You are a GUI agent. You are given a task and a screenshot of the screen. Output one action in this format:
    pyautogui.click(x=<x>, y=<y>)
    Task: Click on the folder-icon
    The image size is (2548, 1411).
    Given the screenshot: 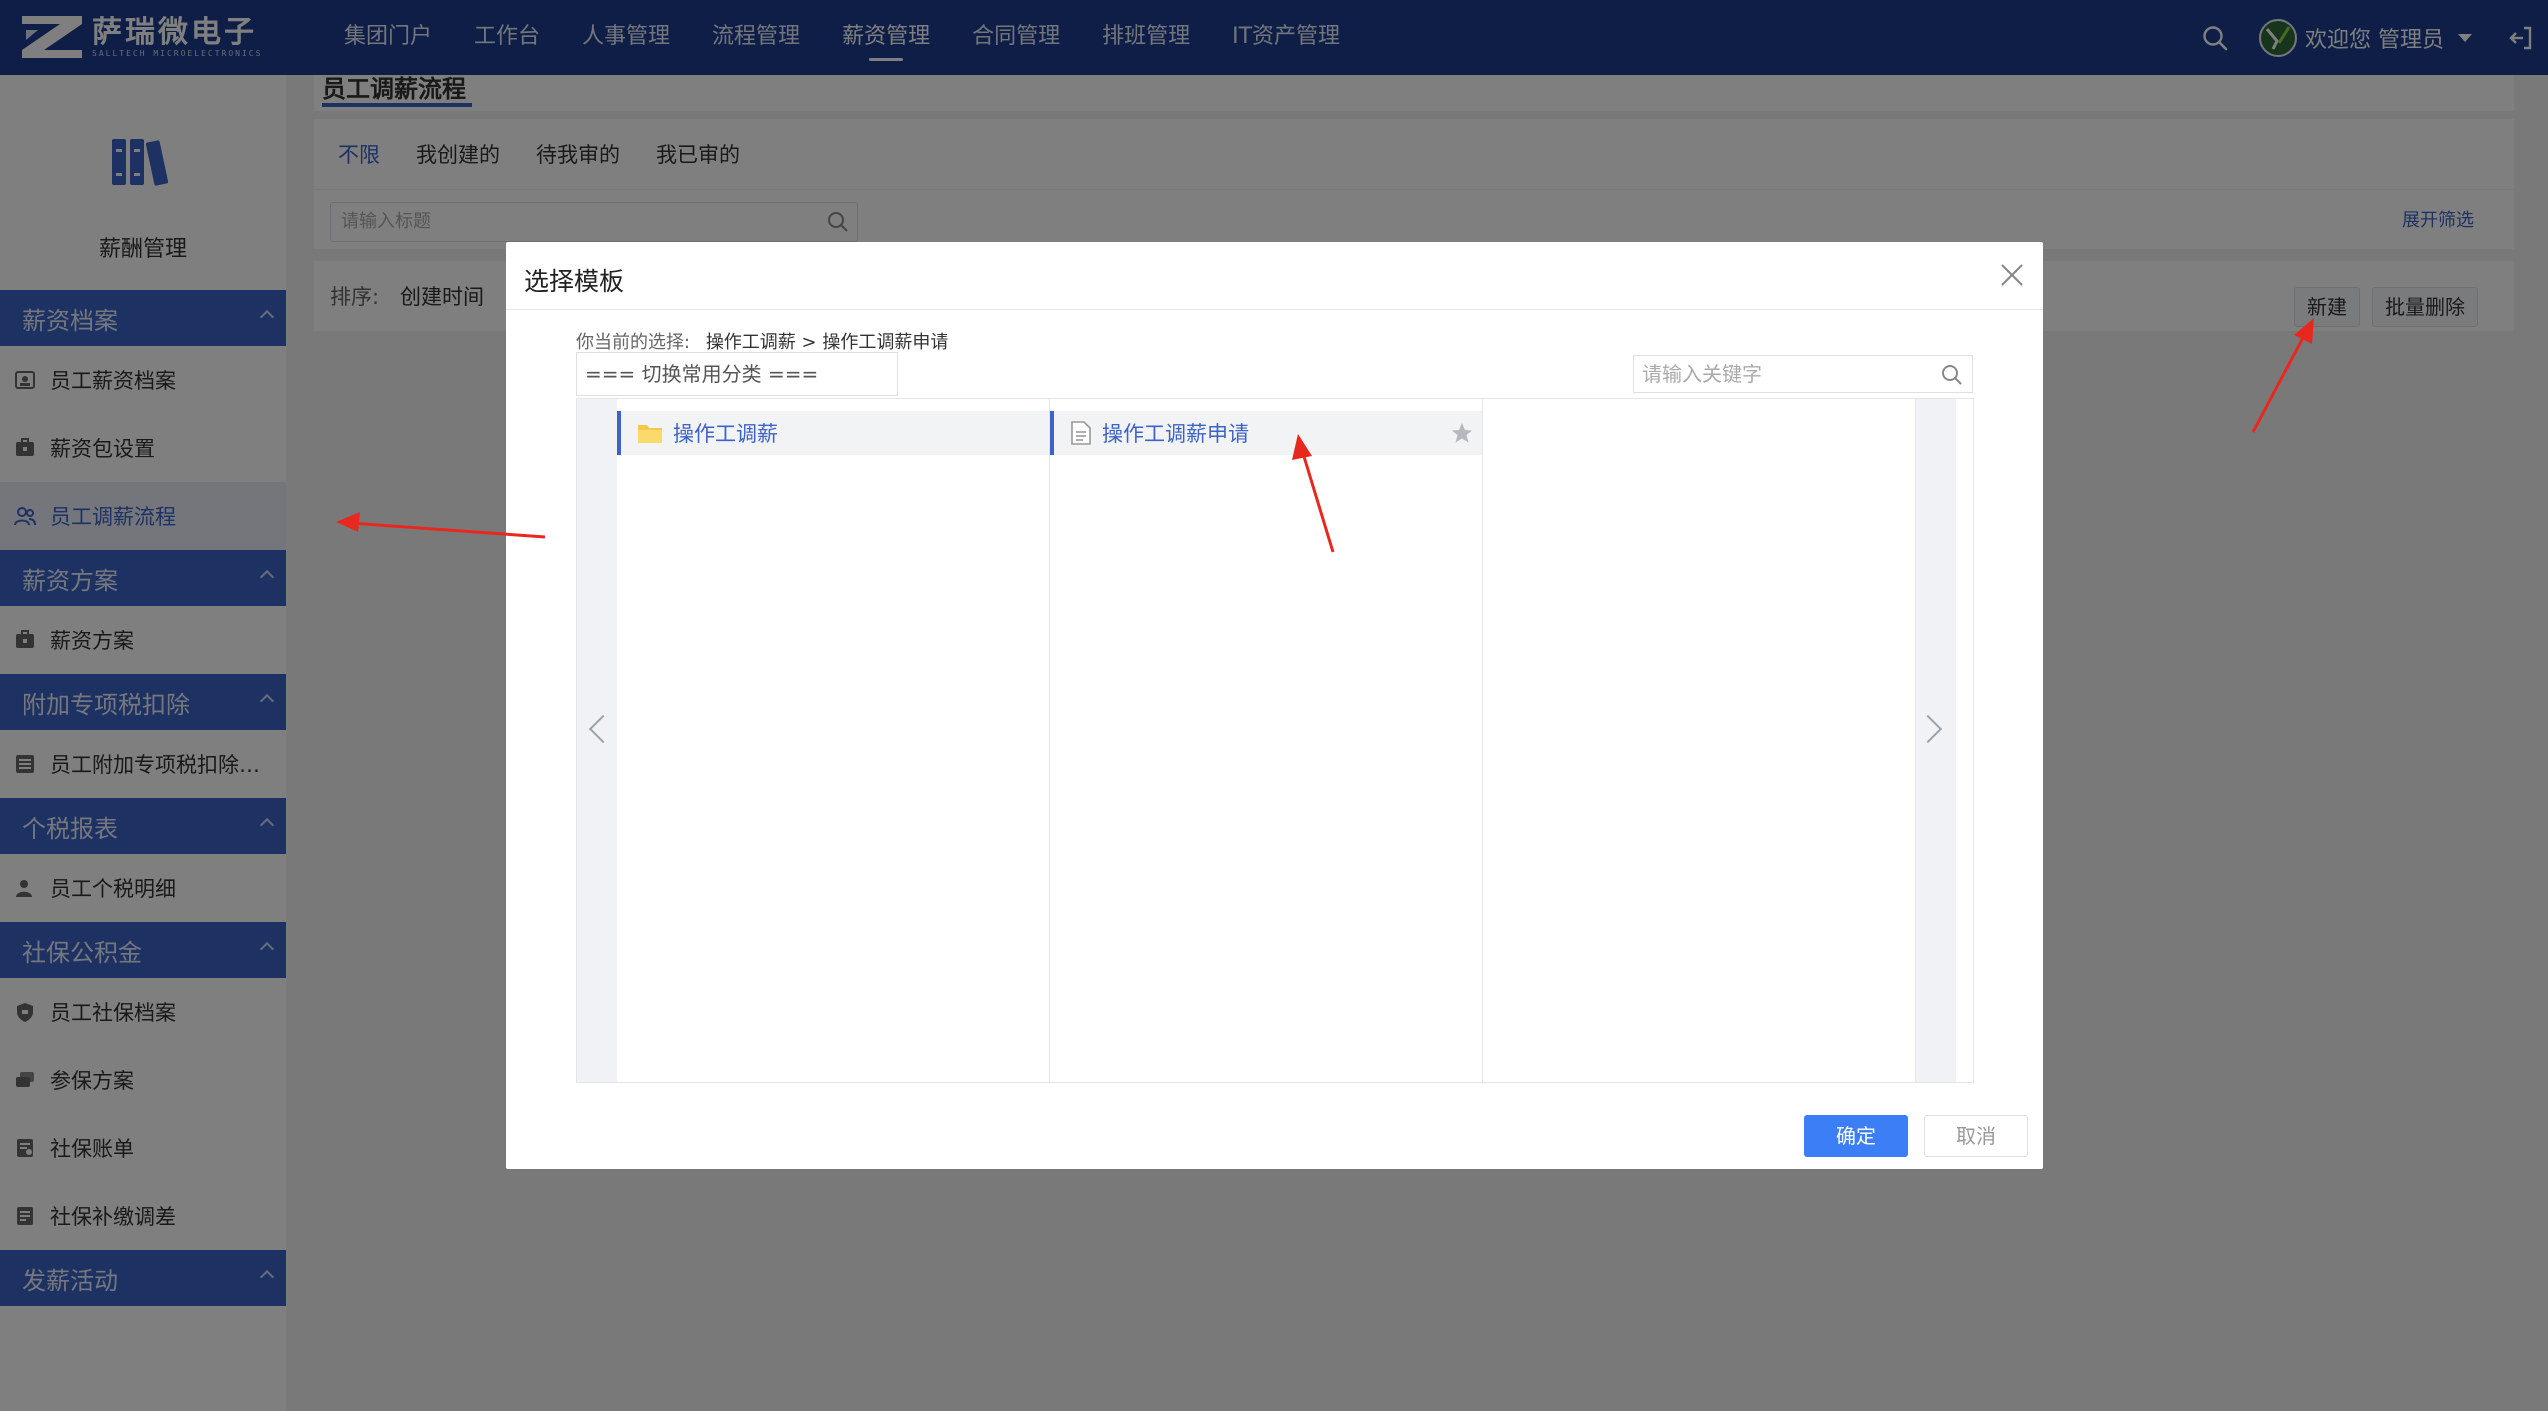 What is the action you would take?
    pyautogui.click(x=650, y=434)
    